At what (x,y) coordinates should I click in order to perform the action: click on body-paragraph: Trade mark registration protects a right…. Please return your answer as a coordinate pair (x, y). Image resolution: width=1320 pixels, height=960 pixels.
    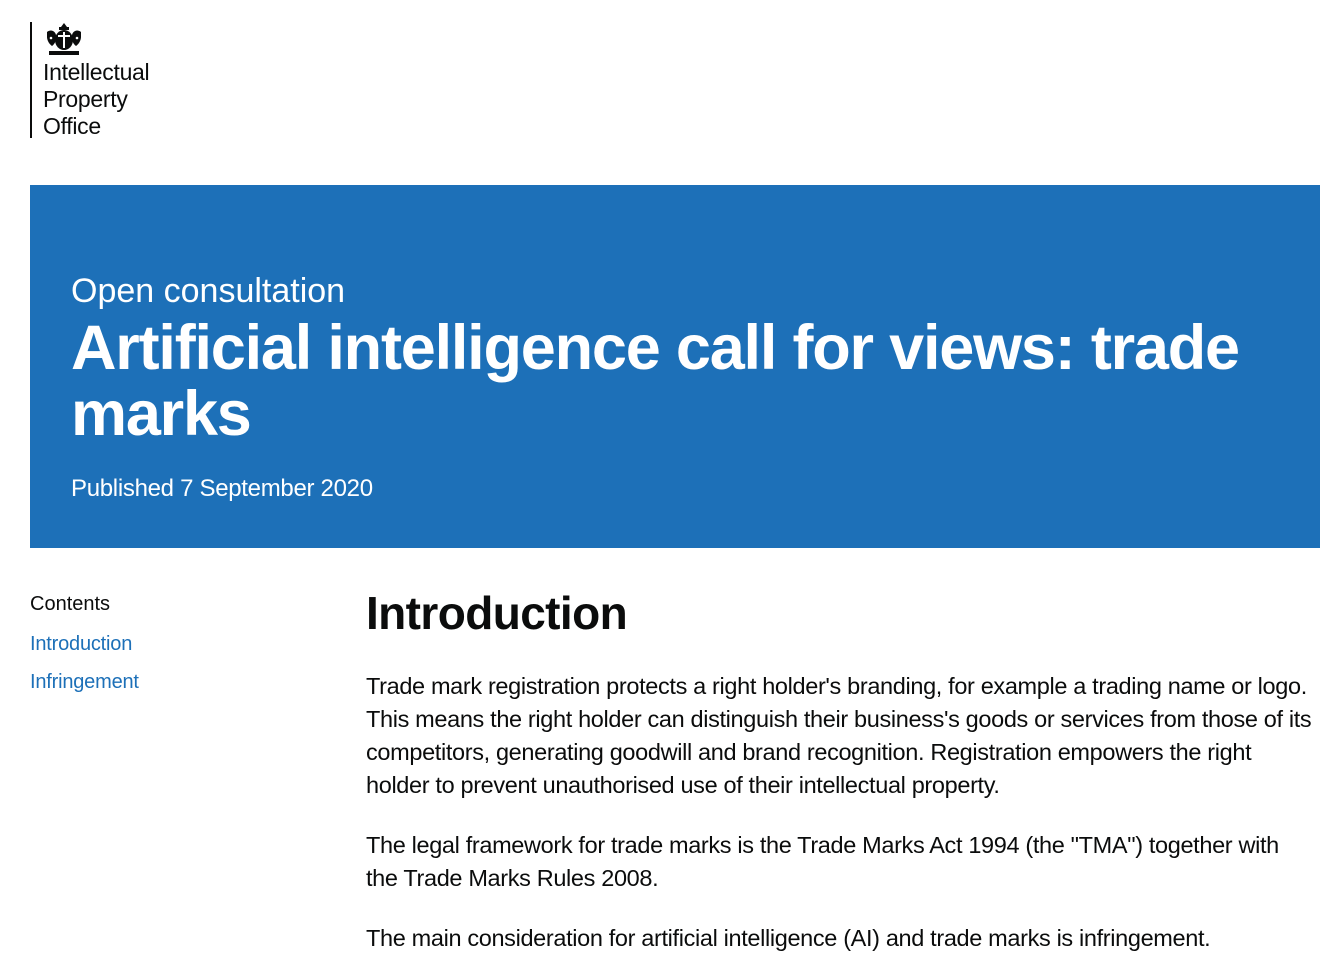
    Looking at the image, I should click on (839, 735).